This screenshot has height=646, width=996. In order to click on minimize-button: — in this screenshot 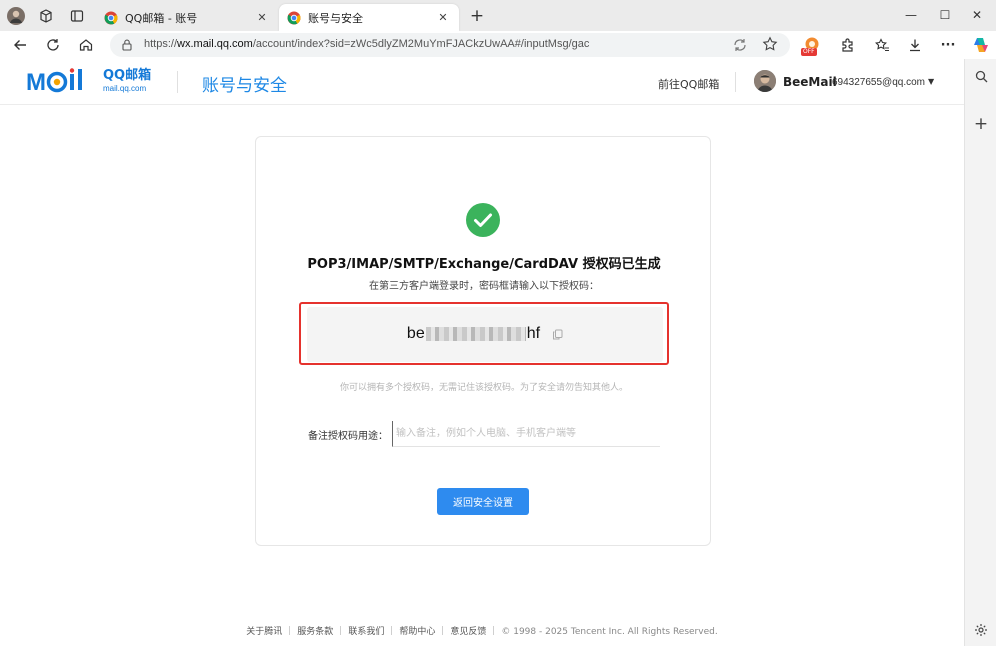, I will do `click(911, 15)`.